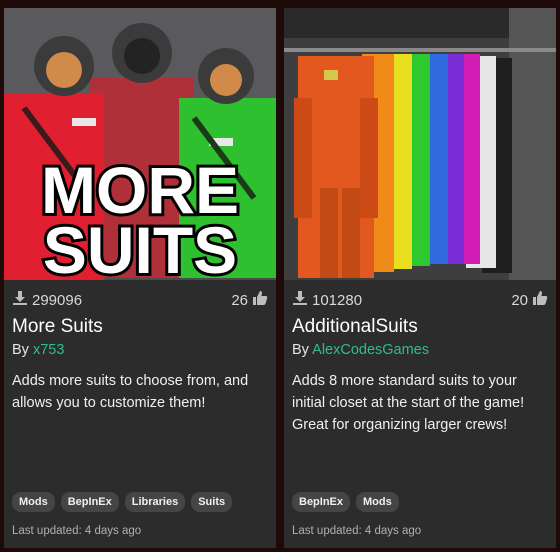 The image size is (560, 552). What do you see at coordinates (420, 327) in the screenshot?
I see `mod-title: AdditionalSuits` at bounding box center [420, 327].